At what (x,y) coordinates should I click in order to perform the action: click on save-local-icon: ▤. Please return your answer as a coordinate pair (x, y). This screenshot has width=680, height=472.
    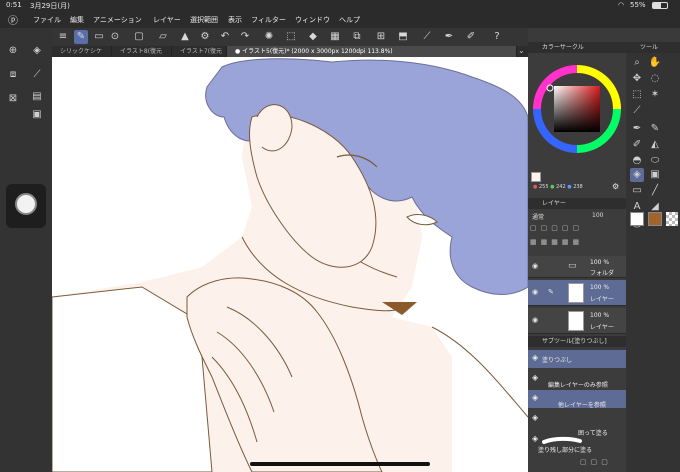
    Looking at the image, I should click on (37, 97).